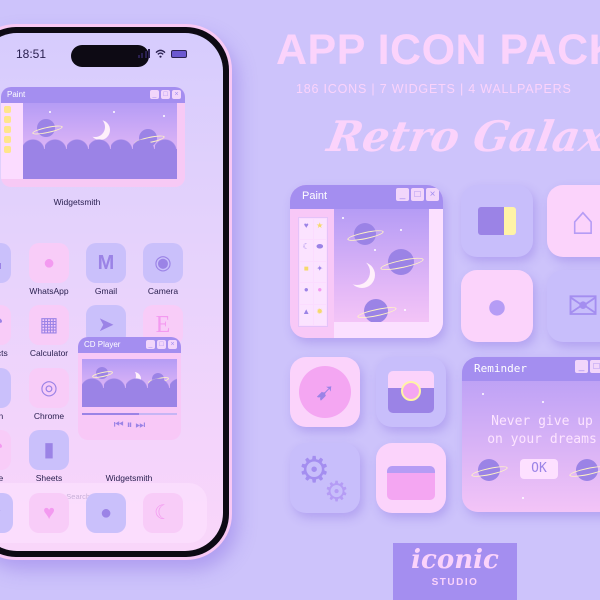 This screenshot has height=600, width=600. Describe the element at coordinates (163, 325) in the screenshot. I see `letter-e-icon: E` at that location.